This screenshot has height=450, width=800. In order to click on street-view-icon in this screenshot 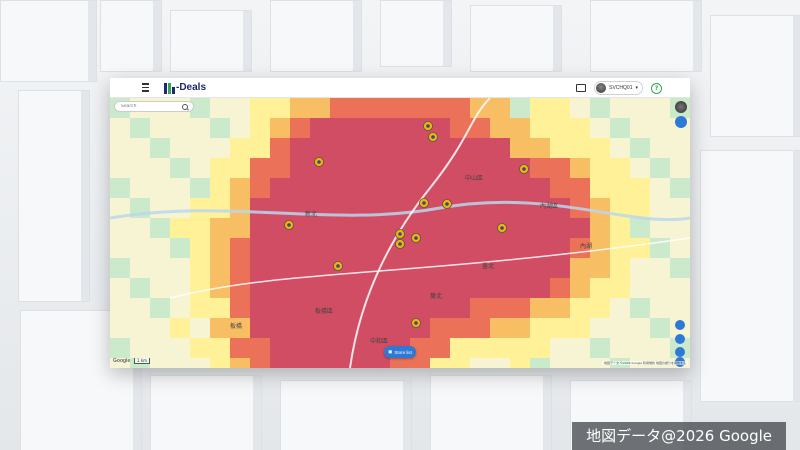, I will do `click(681, 107)`.